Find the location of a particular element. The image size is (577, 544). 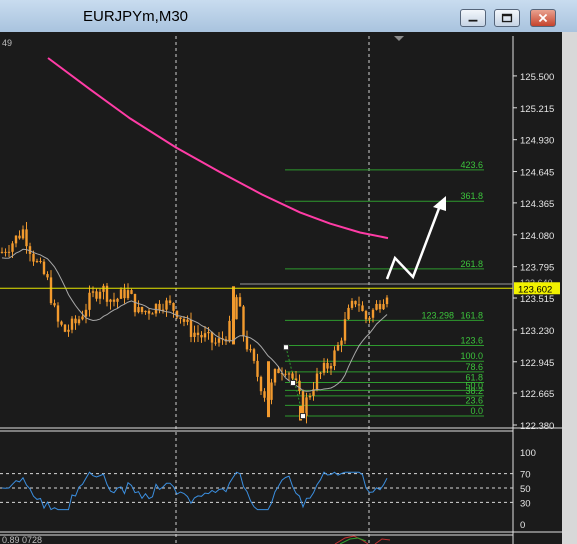

indicator-value-label: 49 is located at coordinates (7, 43).